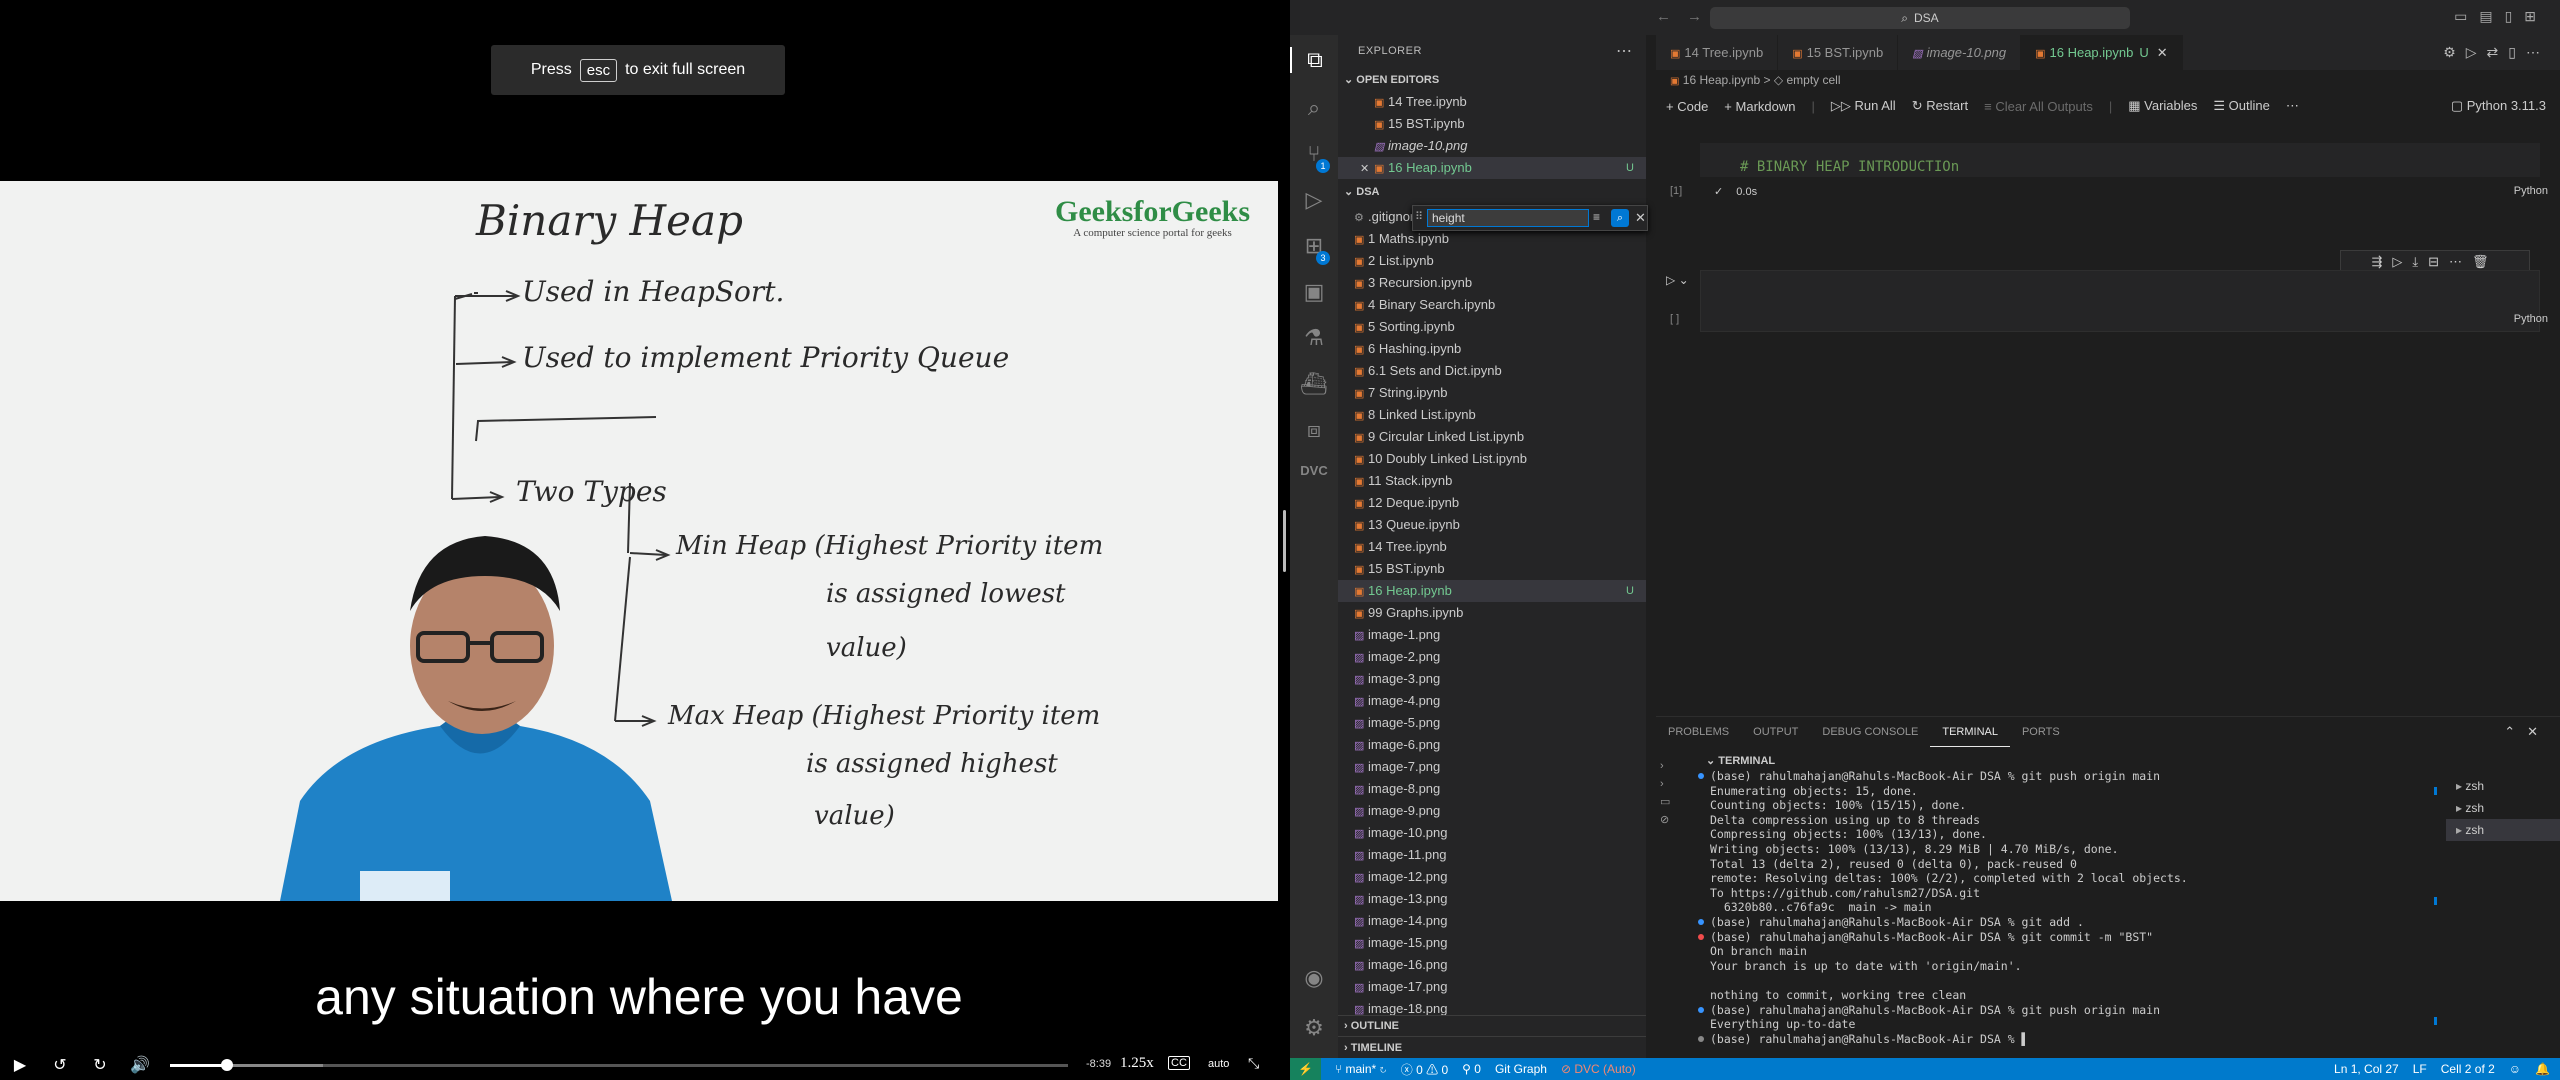 This screenshot has width=2560, height=1080. What do you see at coordinates (1492, 877) in the screenshot?
I see `file-item: ▨ image-12.png` at bounding box center [1492, 877].